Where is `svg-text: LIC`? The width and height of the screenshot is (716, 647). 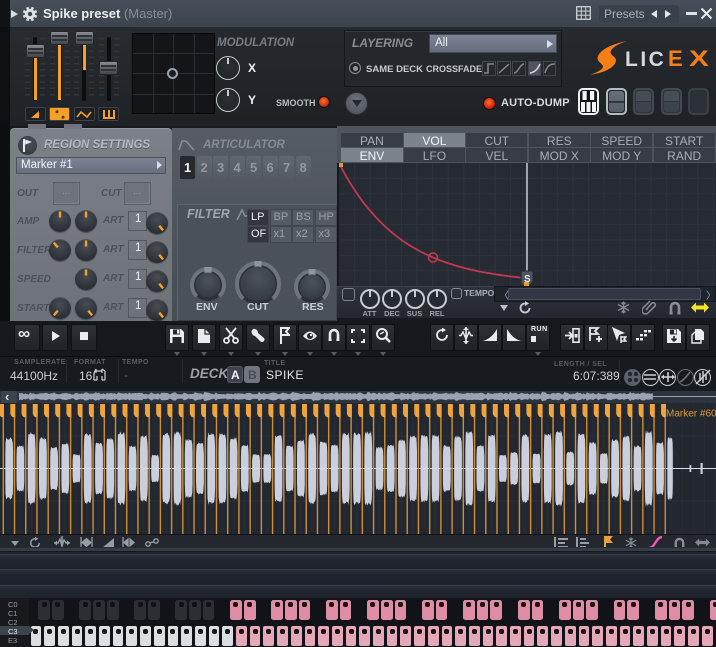 svg-text: LIC is located at coordinates (645, 59).